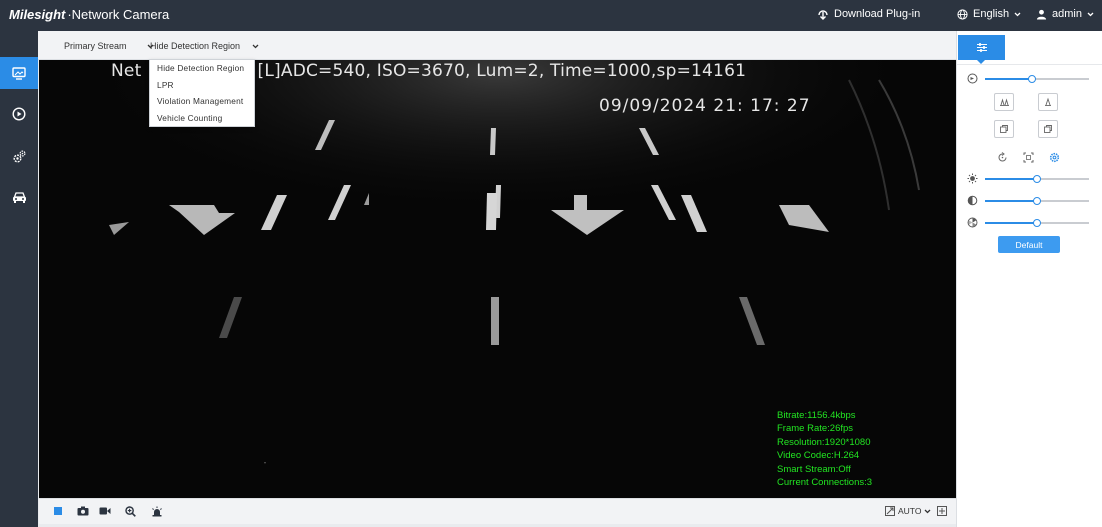 This screenshot has height=527, width=1102. Describe the element at coordinates (972, 78) in the screenshot. I see `zoom-speed-icon` at that location.